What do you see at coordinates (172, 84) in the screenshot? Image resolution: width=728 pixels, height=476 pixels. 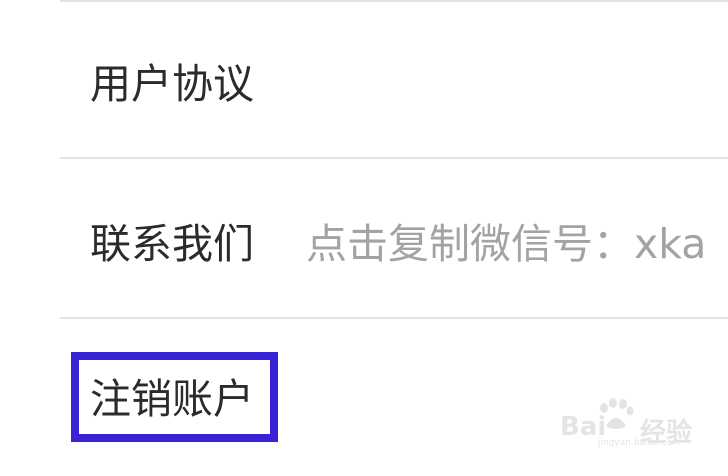 I see `settings-item-label: 用户协议` at bounding box center [172, 84].